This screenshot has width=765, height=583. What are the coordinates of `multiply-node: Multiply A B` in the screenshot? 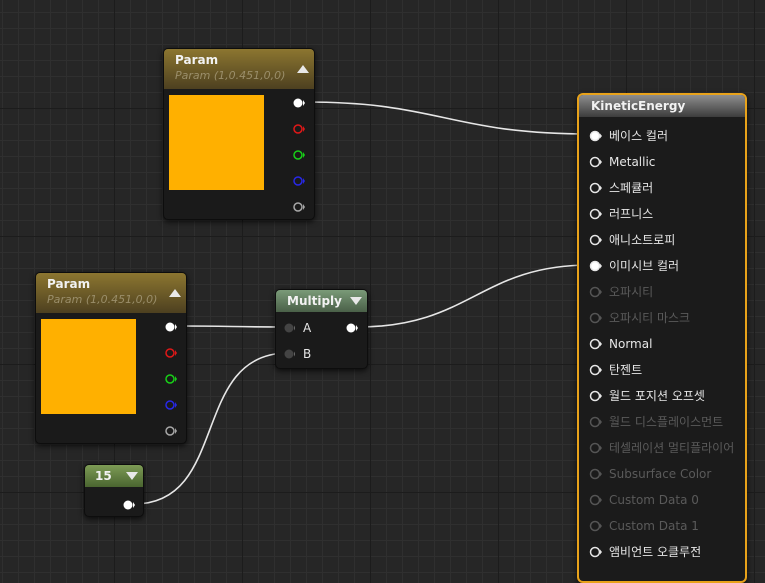 It's located at (321, 329).